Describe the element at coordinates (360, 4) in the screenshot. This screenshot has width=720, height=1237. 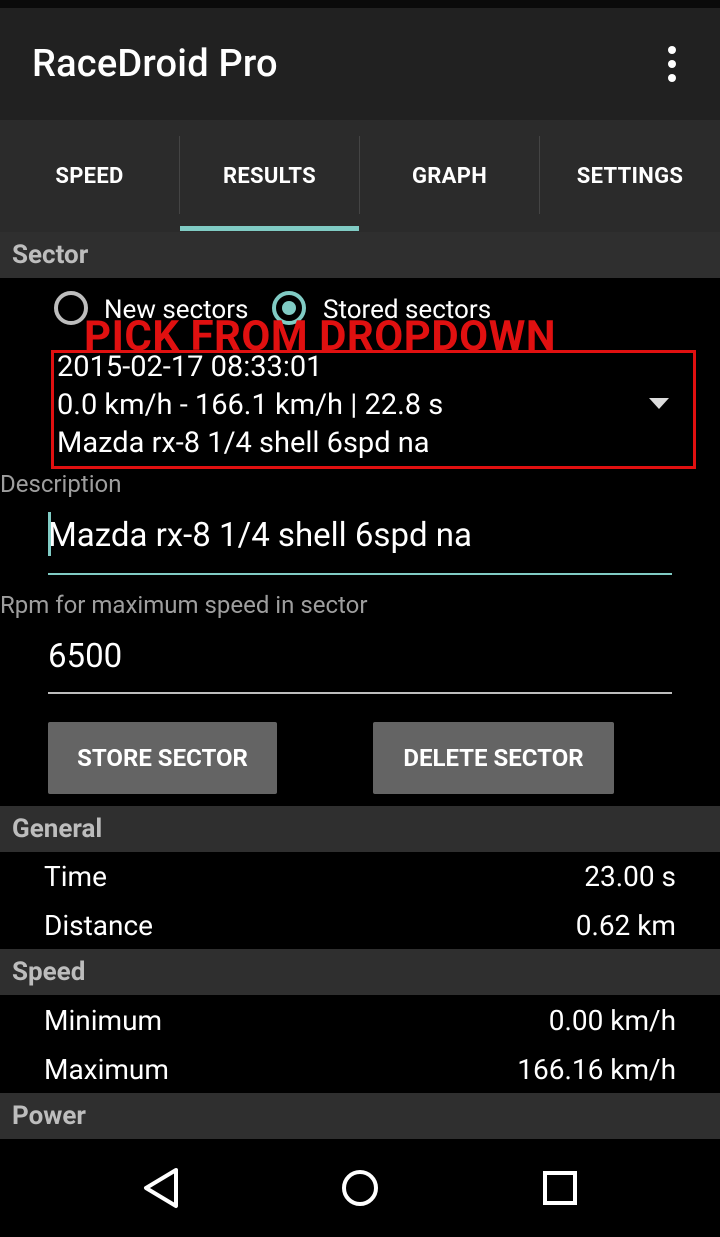
I see `status-bar` at that location.